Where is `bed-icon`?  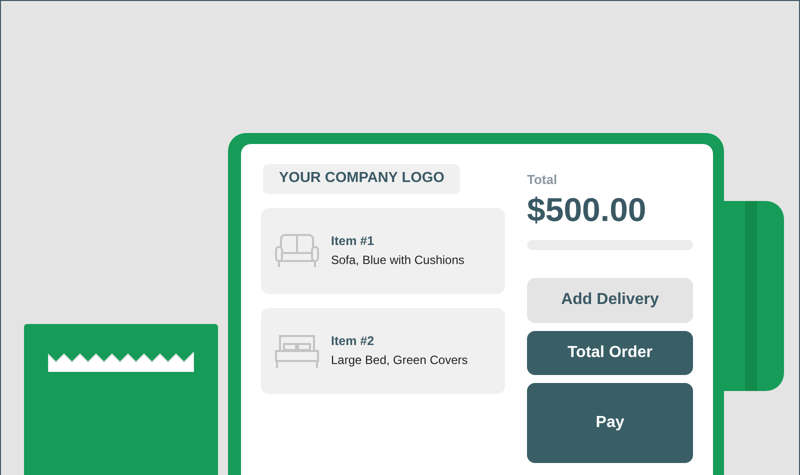
bed-icon is located at coordinates (297, 350).